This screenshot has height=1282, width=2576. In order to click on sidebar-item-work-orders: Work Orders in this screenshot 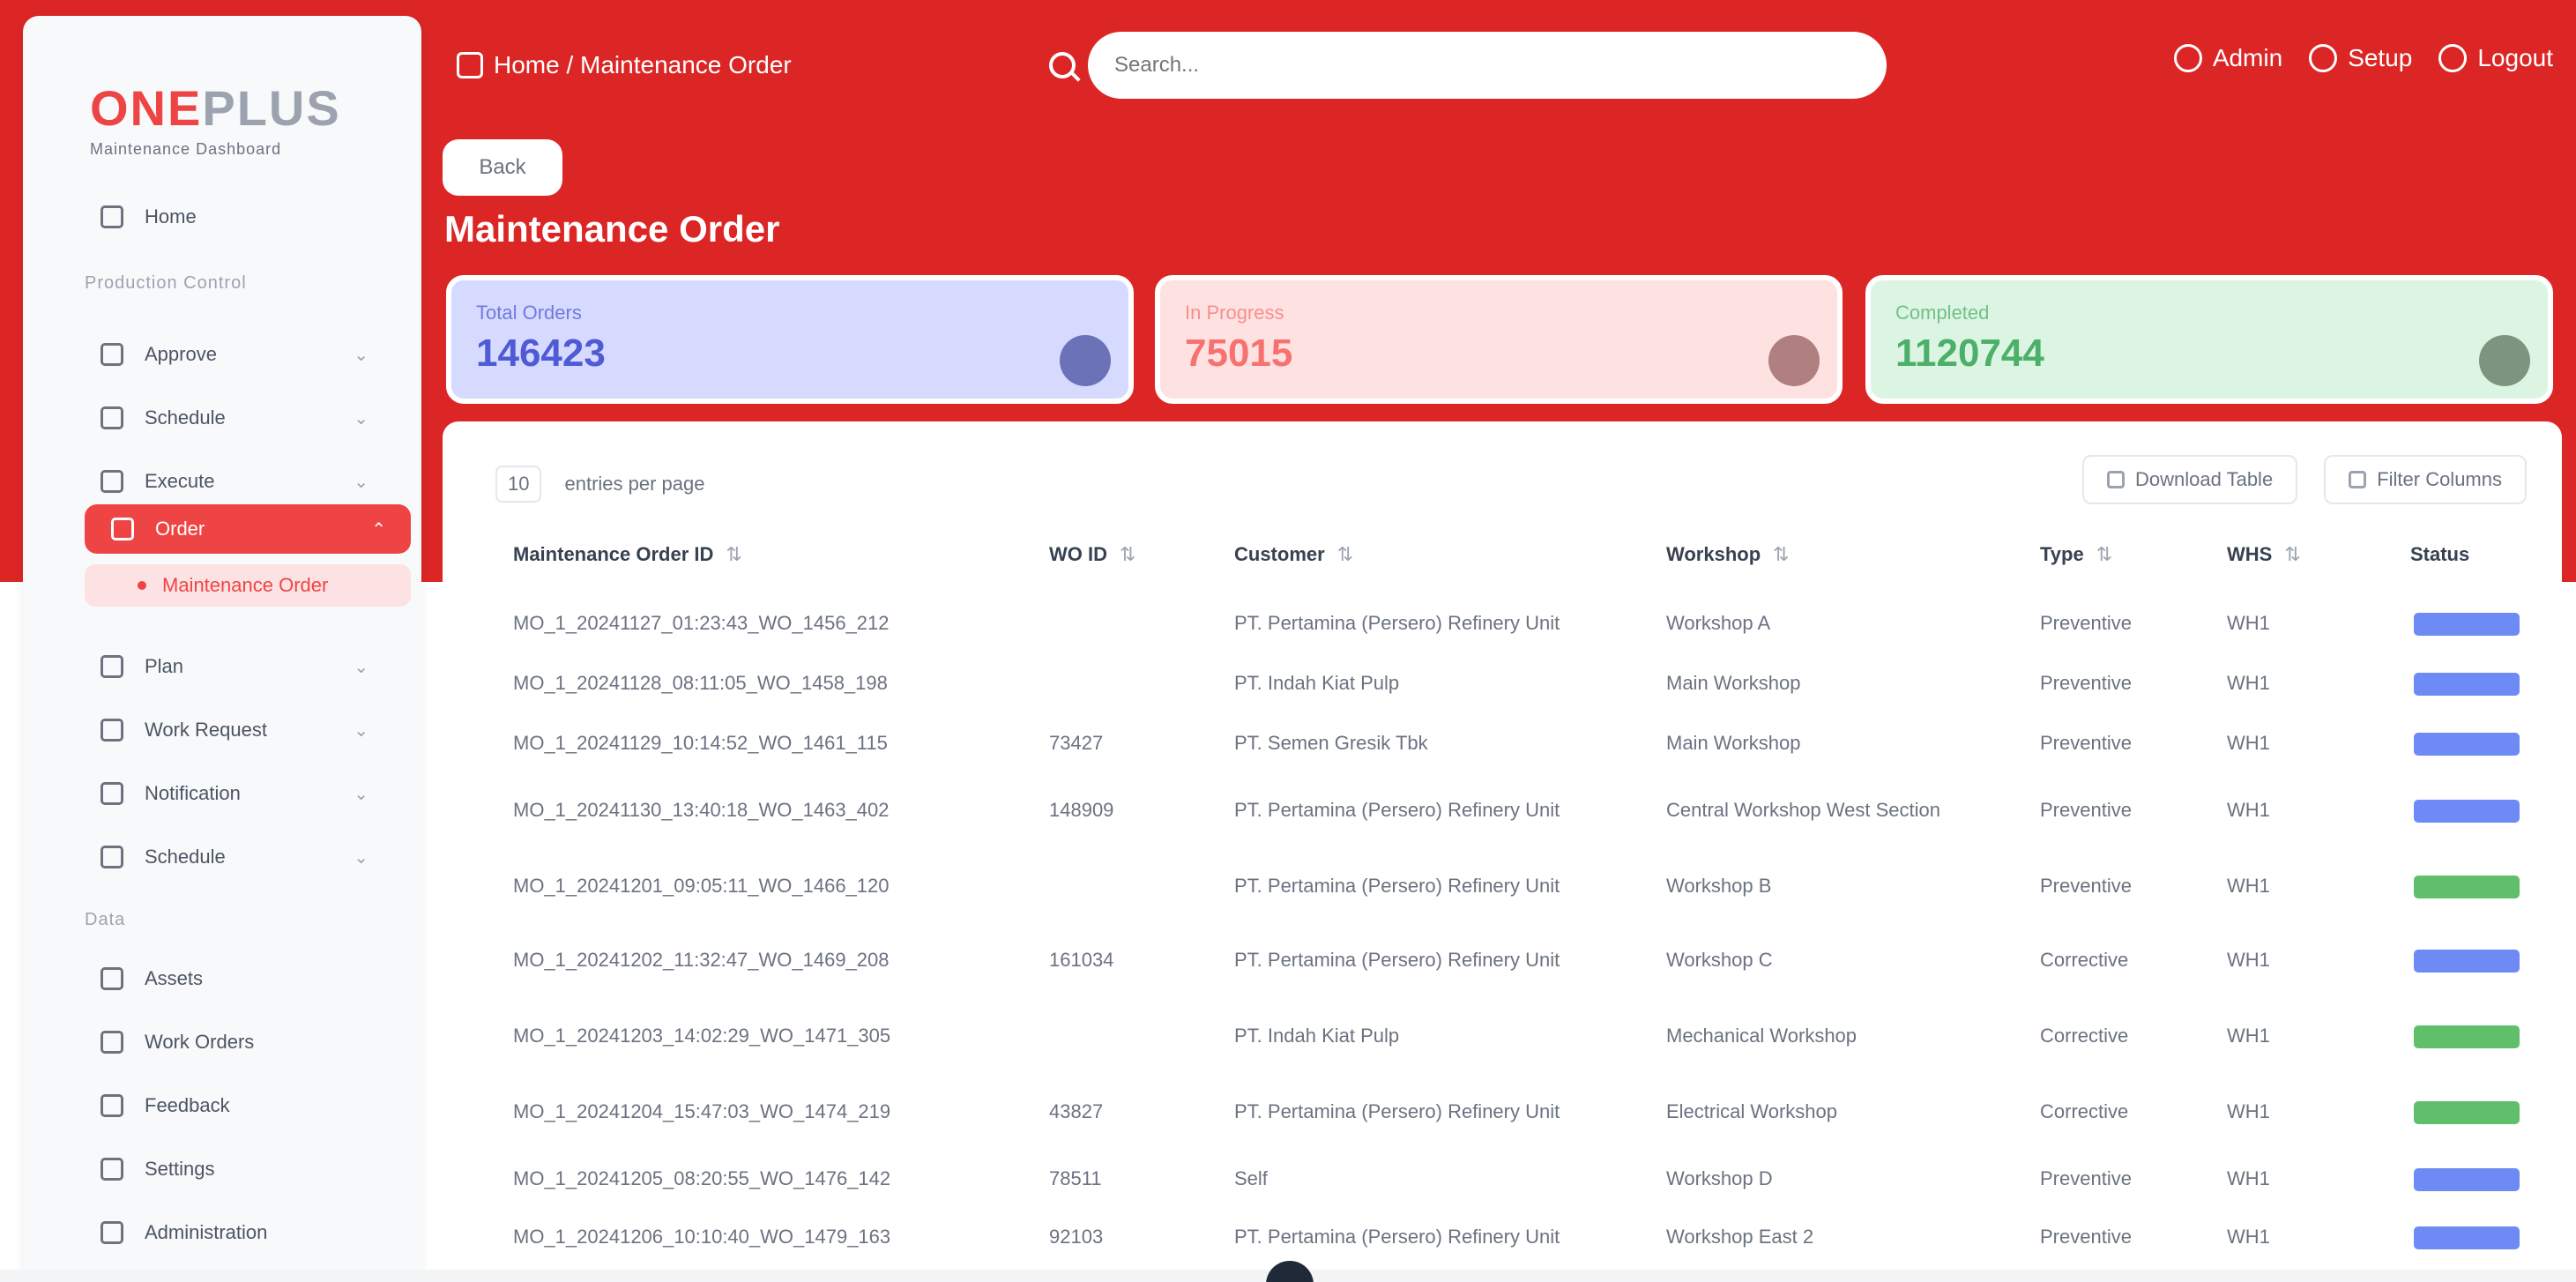, I will do `click(226, 1042)`.